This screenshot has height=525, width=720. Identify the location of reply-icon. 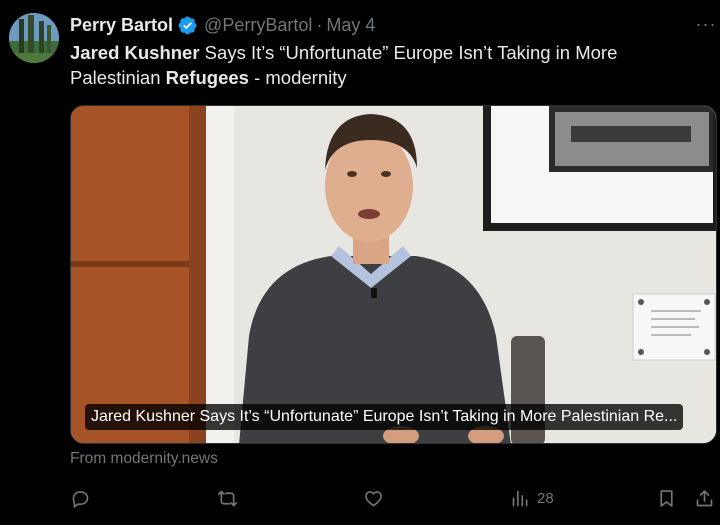
(80, 499).